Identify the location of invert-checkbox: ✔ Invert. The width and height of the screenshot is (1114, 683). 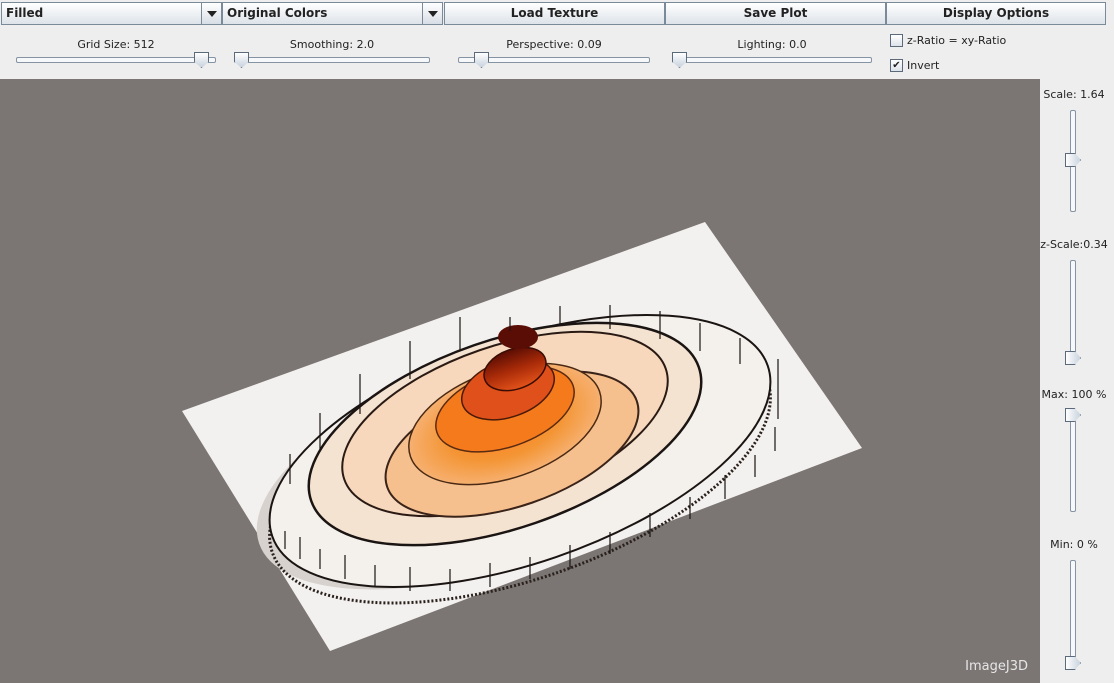
(915, 65).